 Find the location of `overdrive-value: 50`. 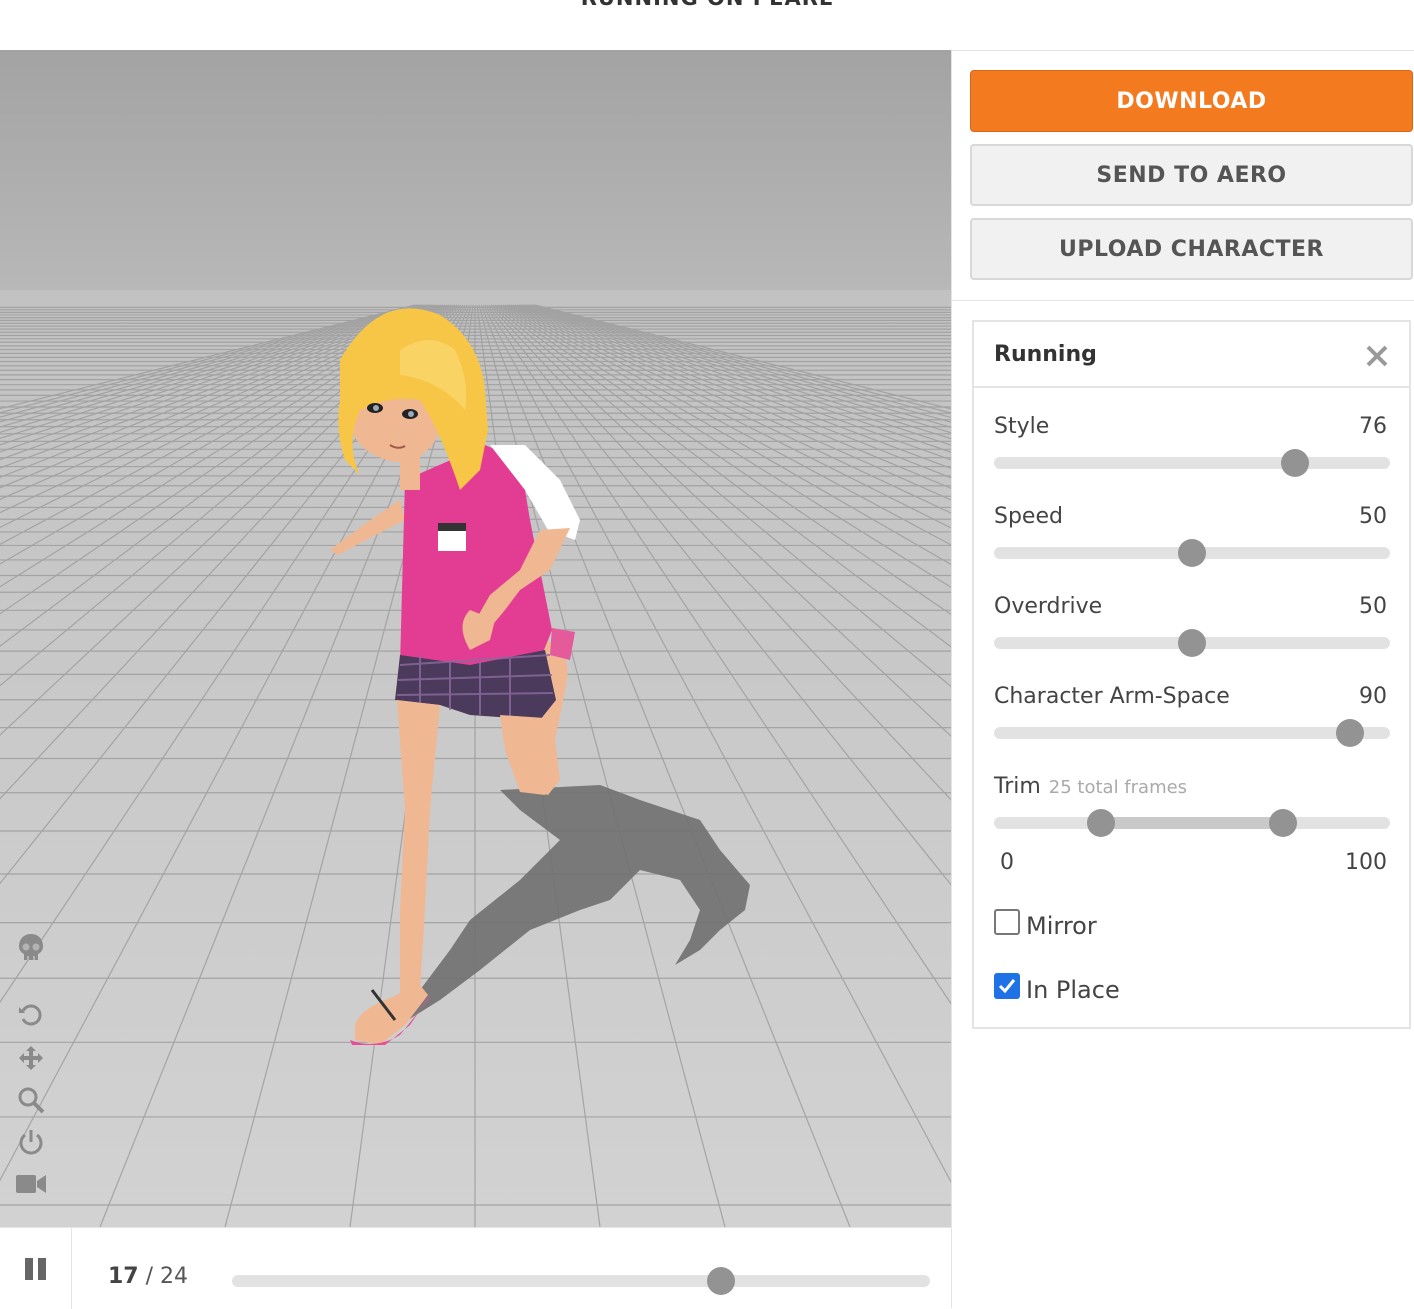

overdrive-value: 50 is located at coordinates (1373, 606).